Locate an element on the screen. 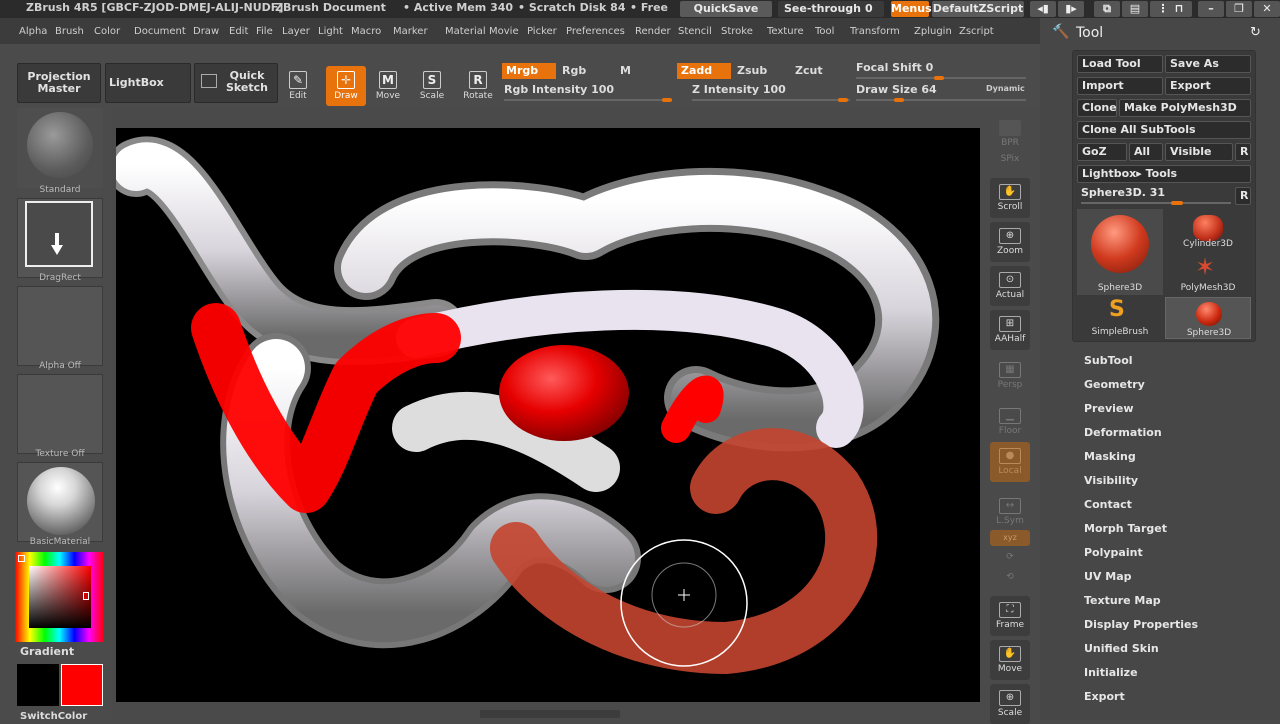 This screenshot has height=724, width=1280. zcut-button: Zcut is located at coordinates (818, 71).